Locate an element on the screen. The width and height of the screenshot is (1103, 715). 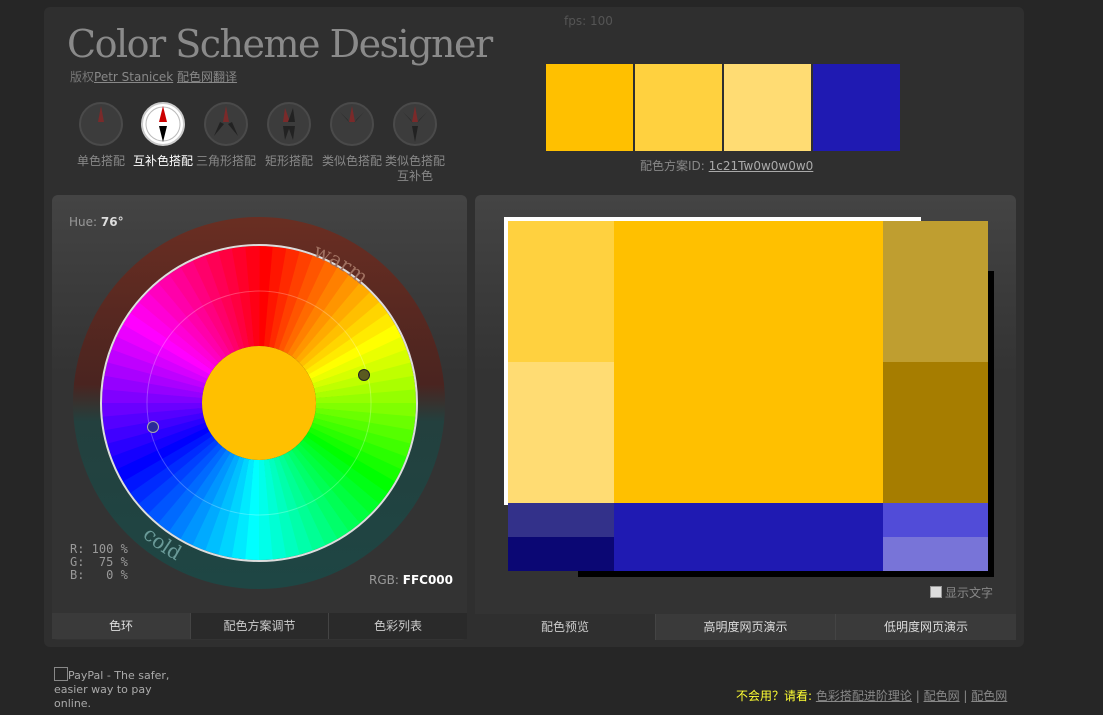
app-title: Color Scheme Designer is located at coordinates (280, 44).